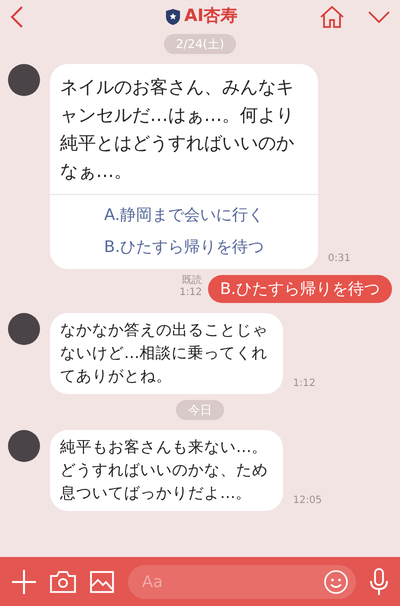 The height and width of the screenshot is (606, 400). I want to click on message-bubble: 純平もお客さんも来ない…。どうすればいいのかな、ため息ついてばっかりだよ…。, so click(166, 470).